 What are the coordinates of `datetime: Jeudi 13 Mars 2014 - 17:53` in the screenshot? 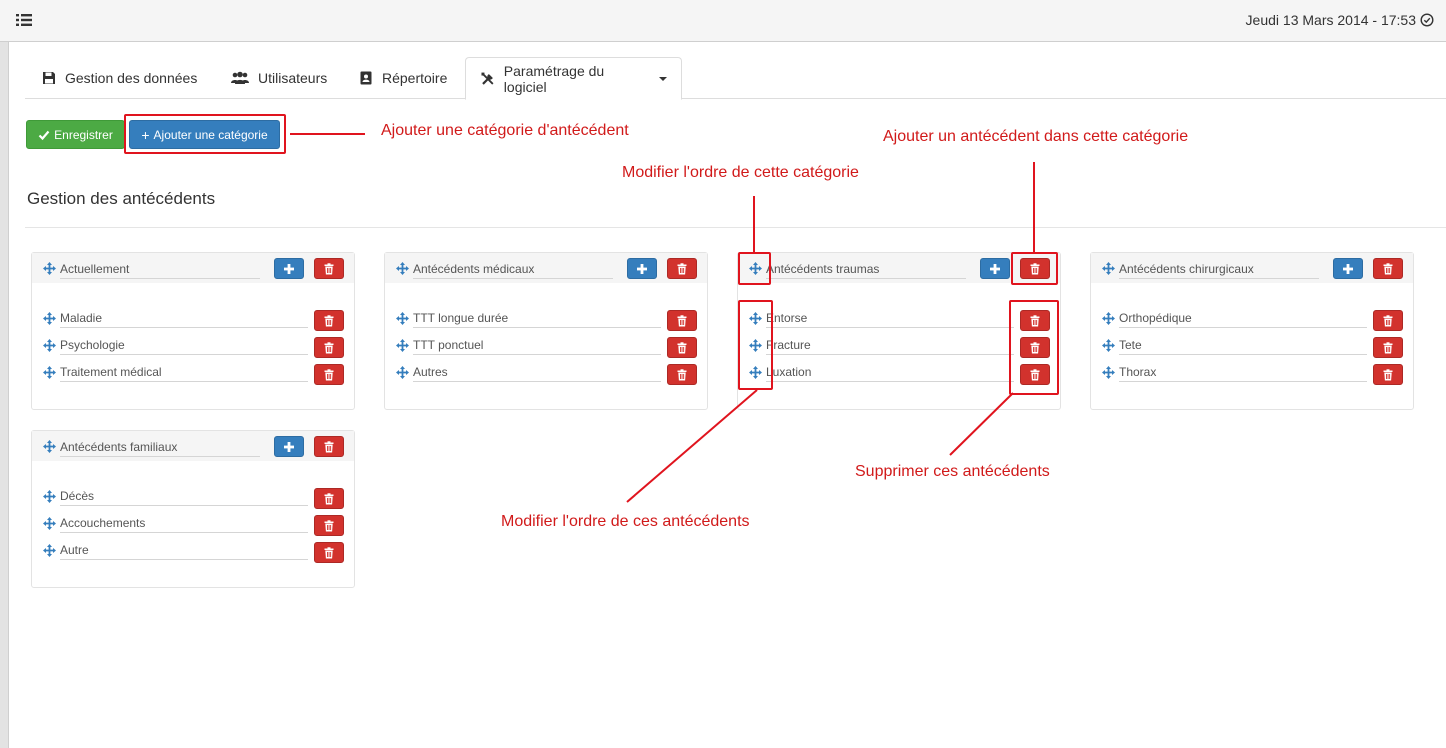 It's located at (1340, 20).